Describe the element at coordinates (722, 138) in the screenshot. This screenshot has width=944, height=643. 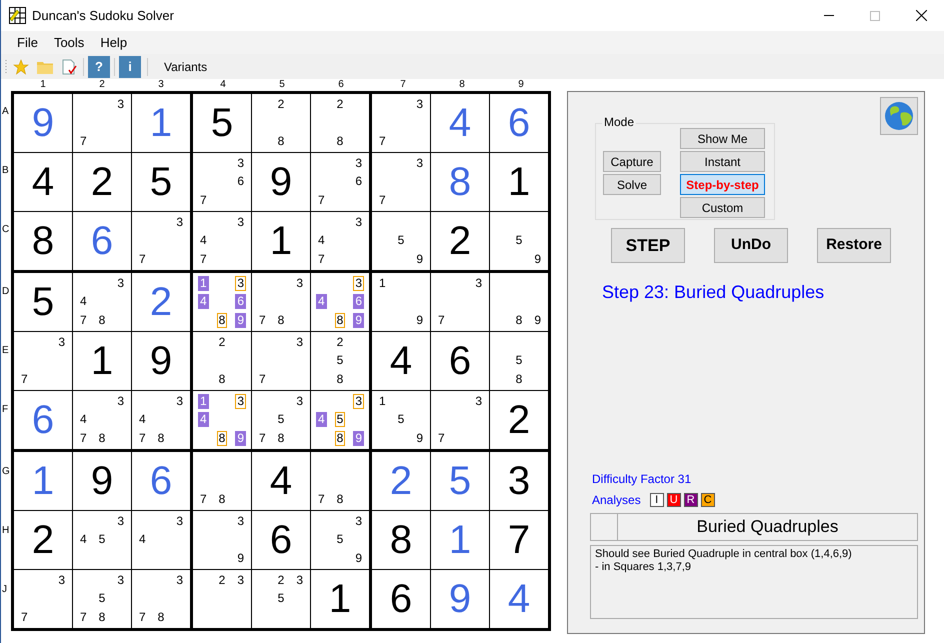
I see `mode-option: Show Me` at that location.